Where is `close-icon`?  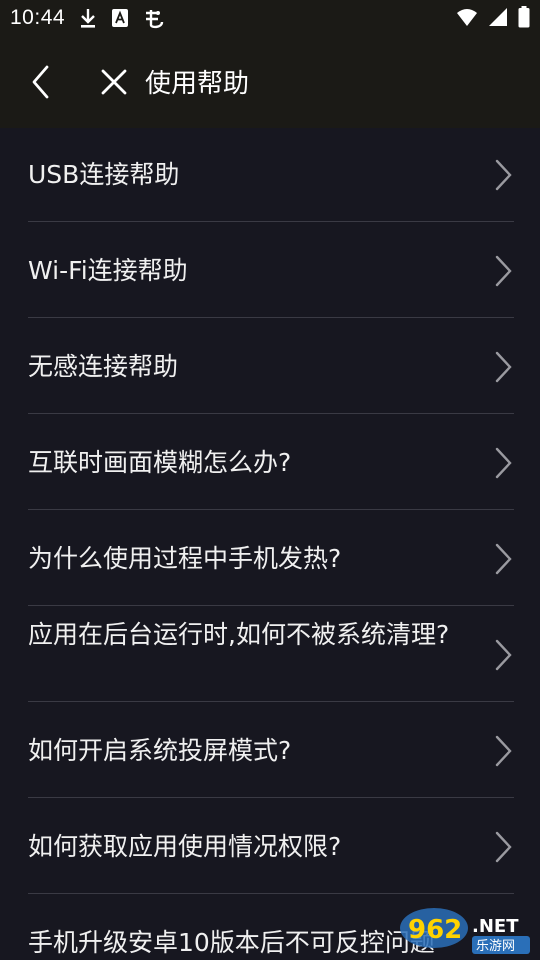
close-icon is located at coordinates (114, 82).